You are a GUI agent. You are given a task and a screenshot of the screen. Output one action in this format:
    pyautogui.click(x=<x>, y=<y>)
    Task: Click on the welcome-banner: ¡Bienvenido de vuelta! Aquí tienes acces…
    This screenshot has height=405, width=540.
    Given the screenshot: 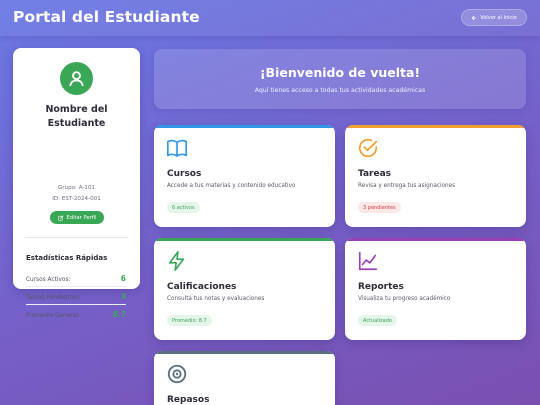 What is the action you would take?
    pyautogui.click(x=340, y=79)
    